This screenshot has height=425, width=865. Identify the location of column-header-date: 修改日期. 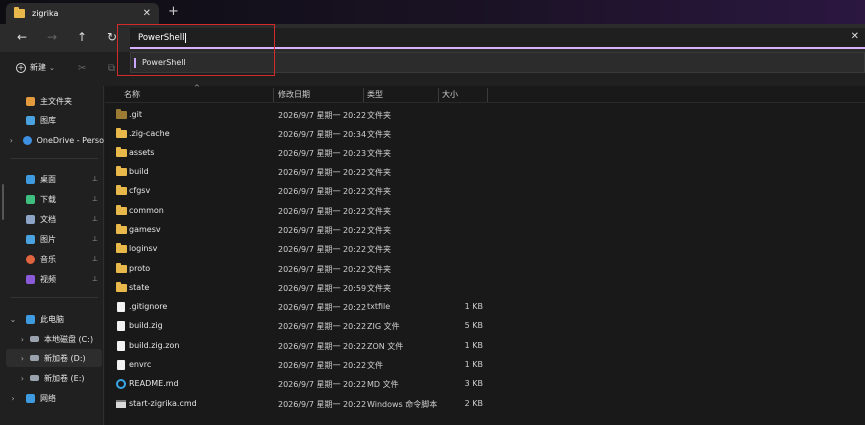
(294, 94).